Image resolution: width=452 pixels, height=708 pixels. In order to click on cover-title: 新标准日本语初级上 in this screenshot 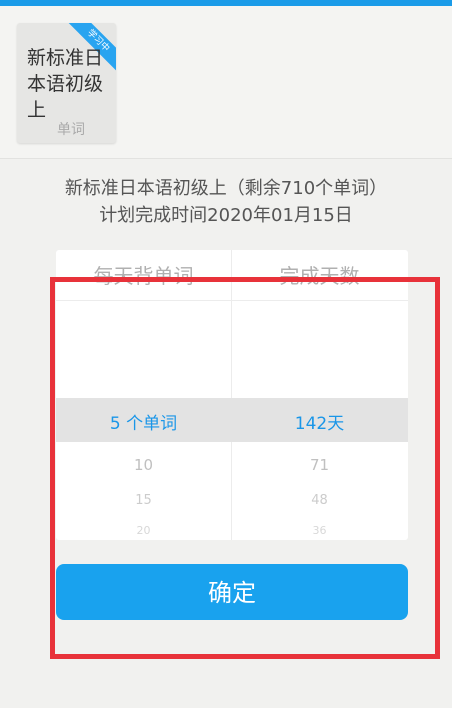, I will do `click(65, 84)`.